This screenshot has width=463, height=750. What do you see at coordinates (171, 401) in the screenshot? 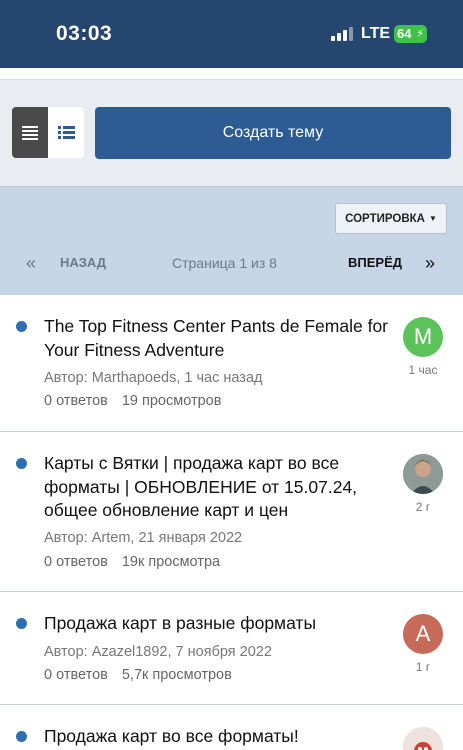
I see `view-count: 19 просмотров` at bounding box center [171, 401].